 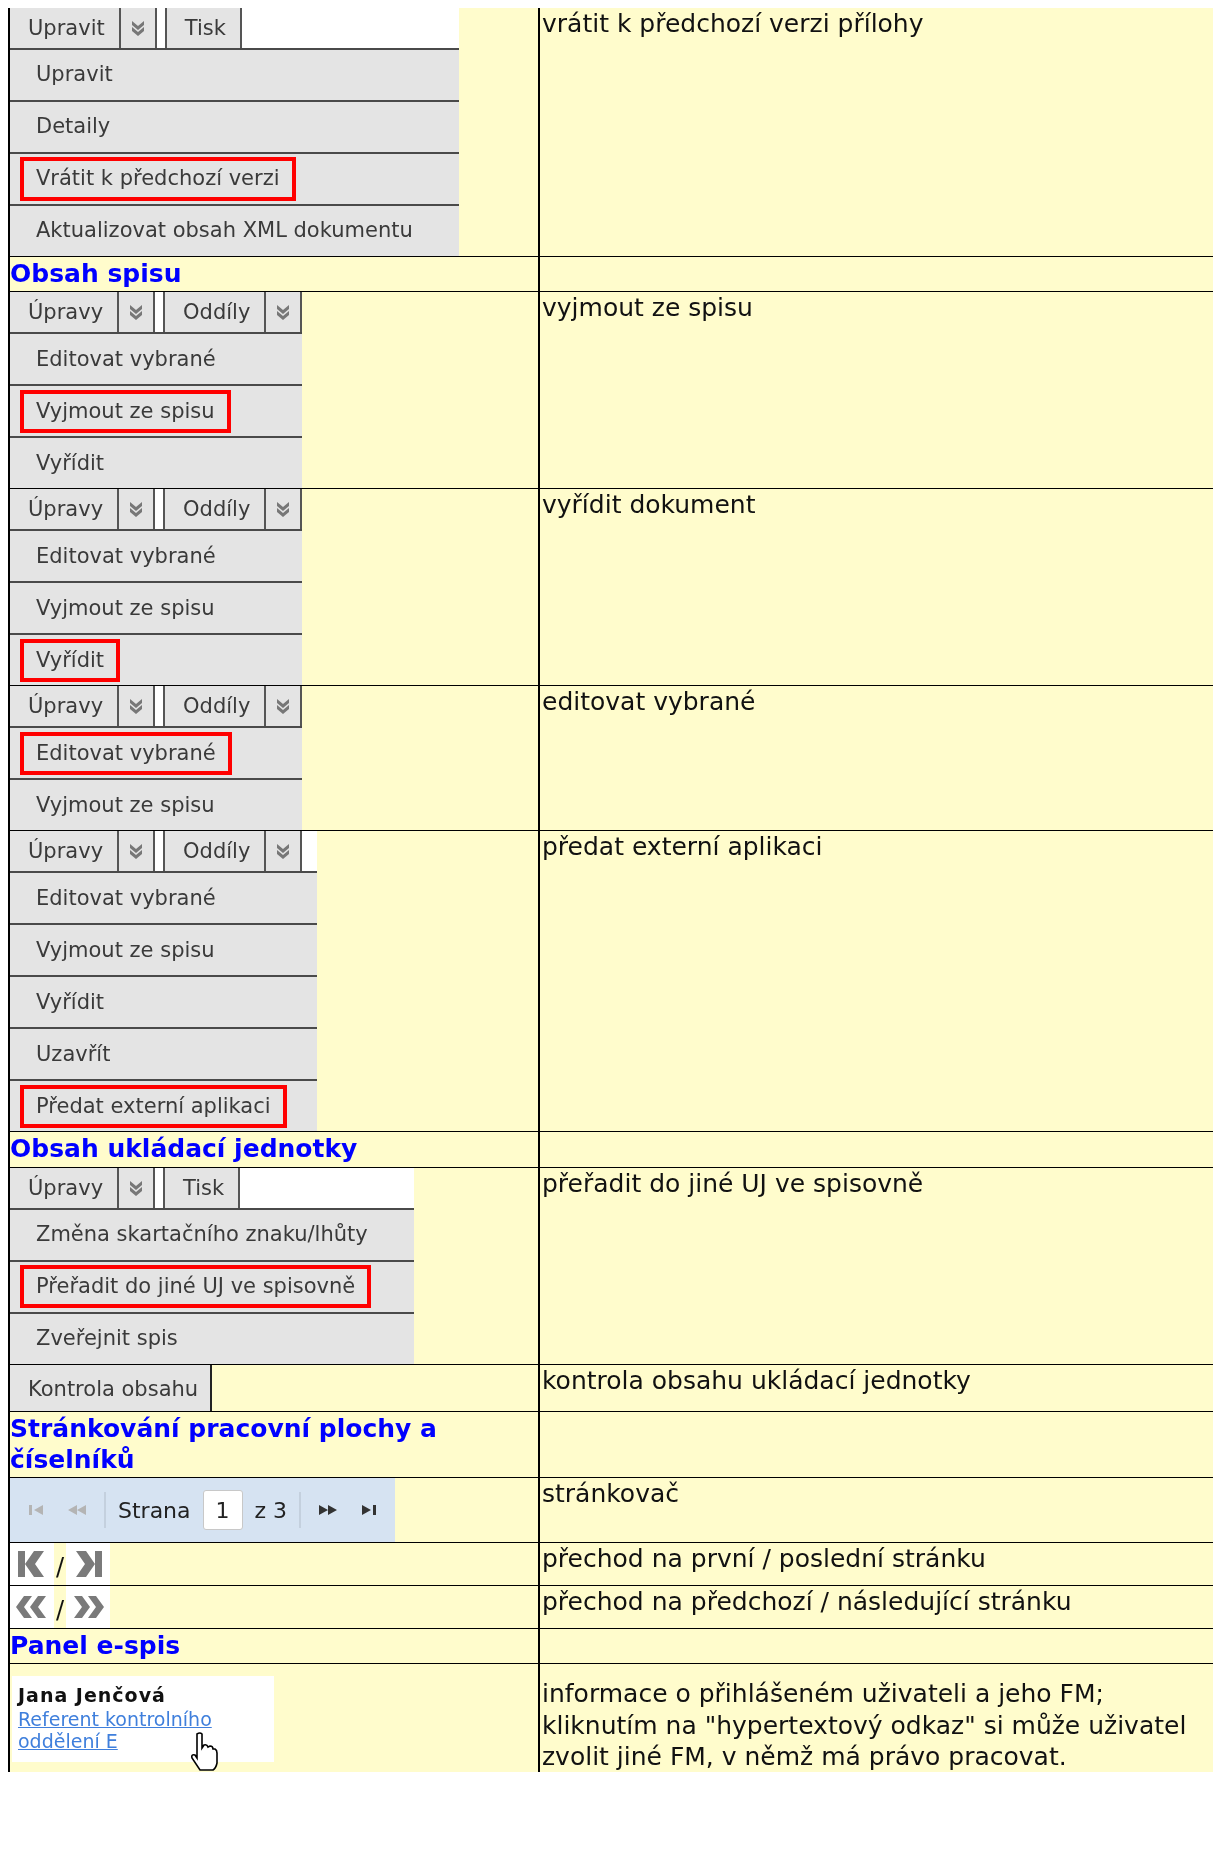 I want to click on description-text: stránkovač, so click(x=610, y=1494).